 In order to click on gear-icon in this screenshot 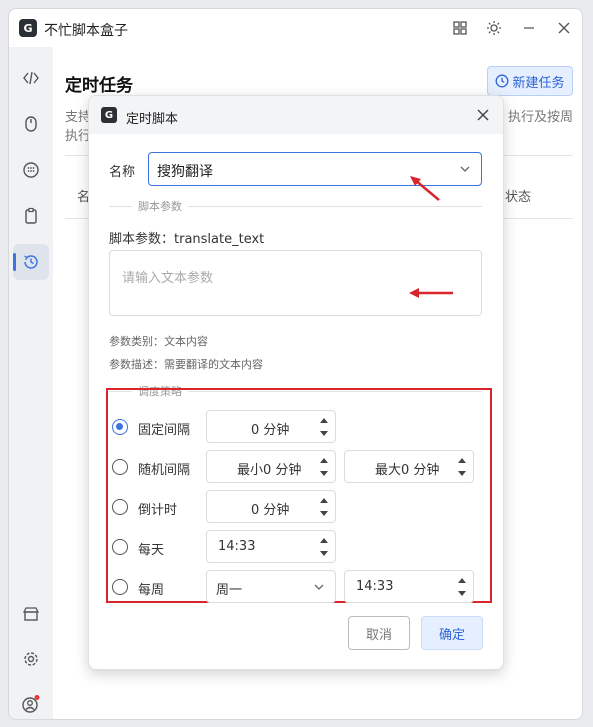, I will do `click(31, 659)`.